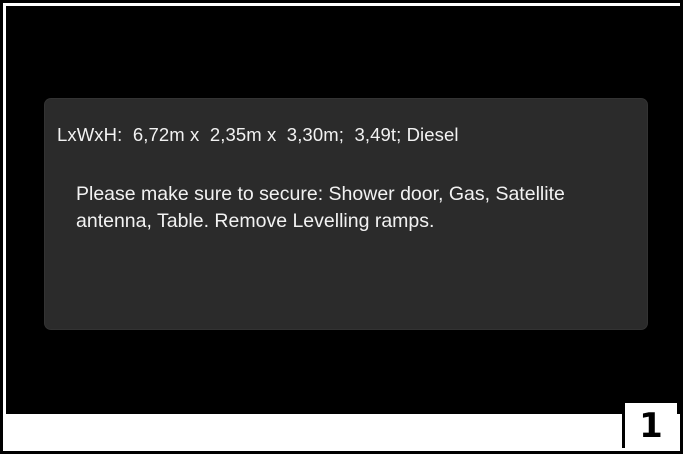 Image resolution: width=683 pixels, height=454 pixels. Describe the element at coordinates (649, 424) in the screenshot. I see `figure-number-badge: 1` at that location.